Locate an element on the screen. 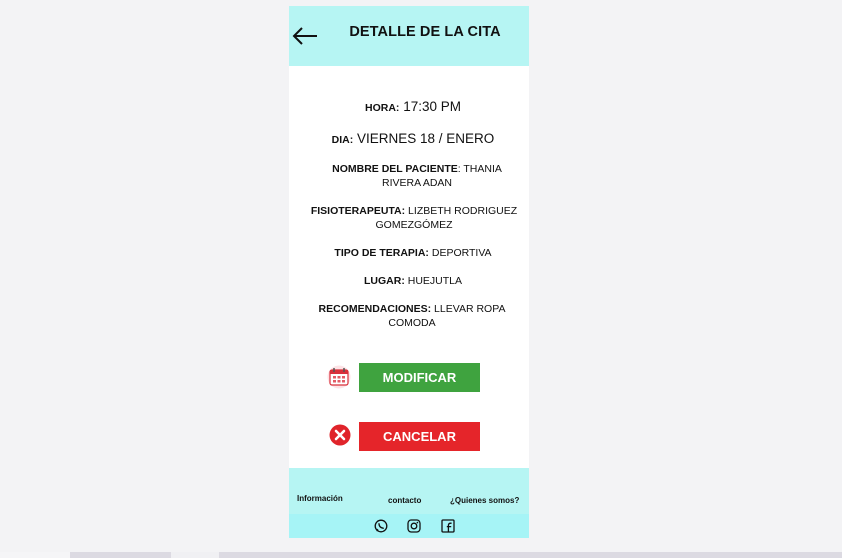  footer-link-informacion: Información is located at coordinates (320, 498).